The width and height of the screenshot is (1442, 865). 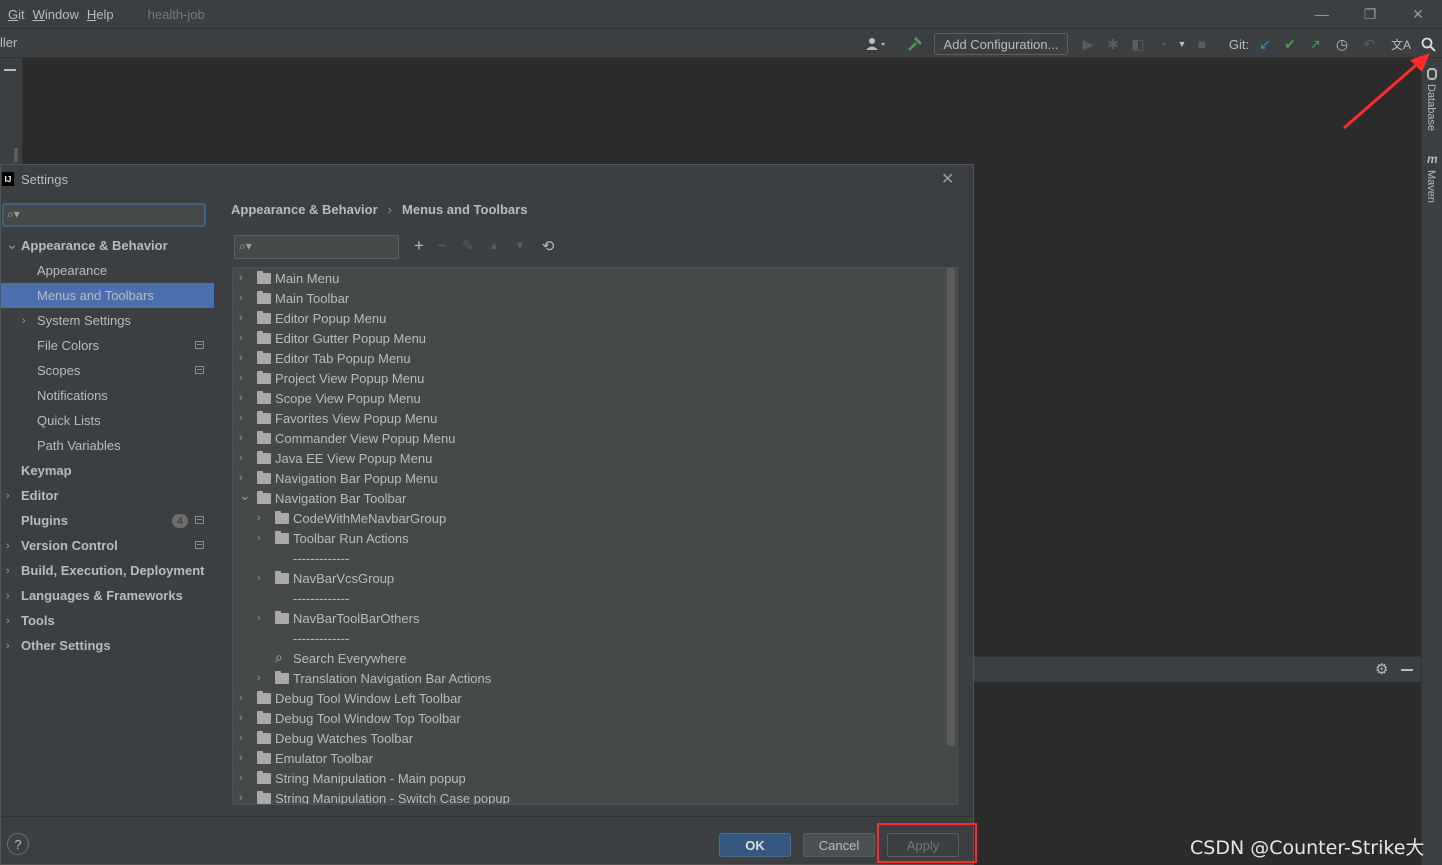 I want to click on nav-item-tools: › Tools, so click(x=107, y=620).